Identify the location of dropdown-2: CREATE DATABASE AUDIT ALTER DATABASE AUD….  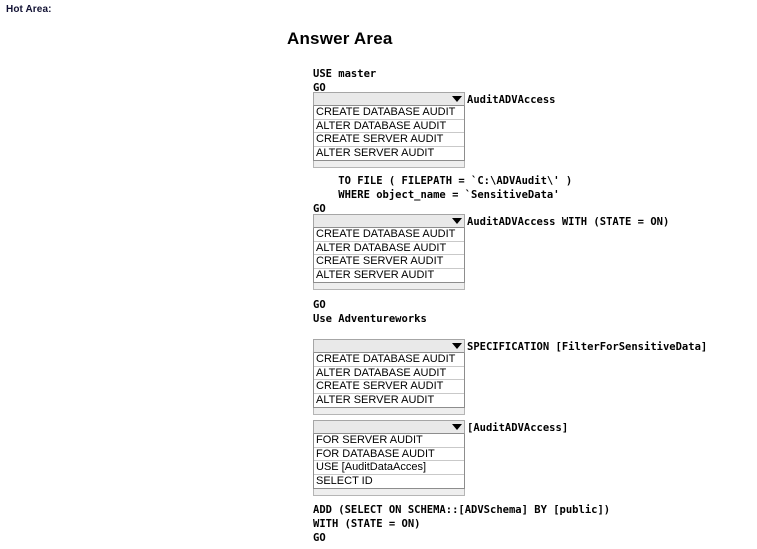
(389, 252).